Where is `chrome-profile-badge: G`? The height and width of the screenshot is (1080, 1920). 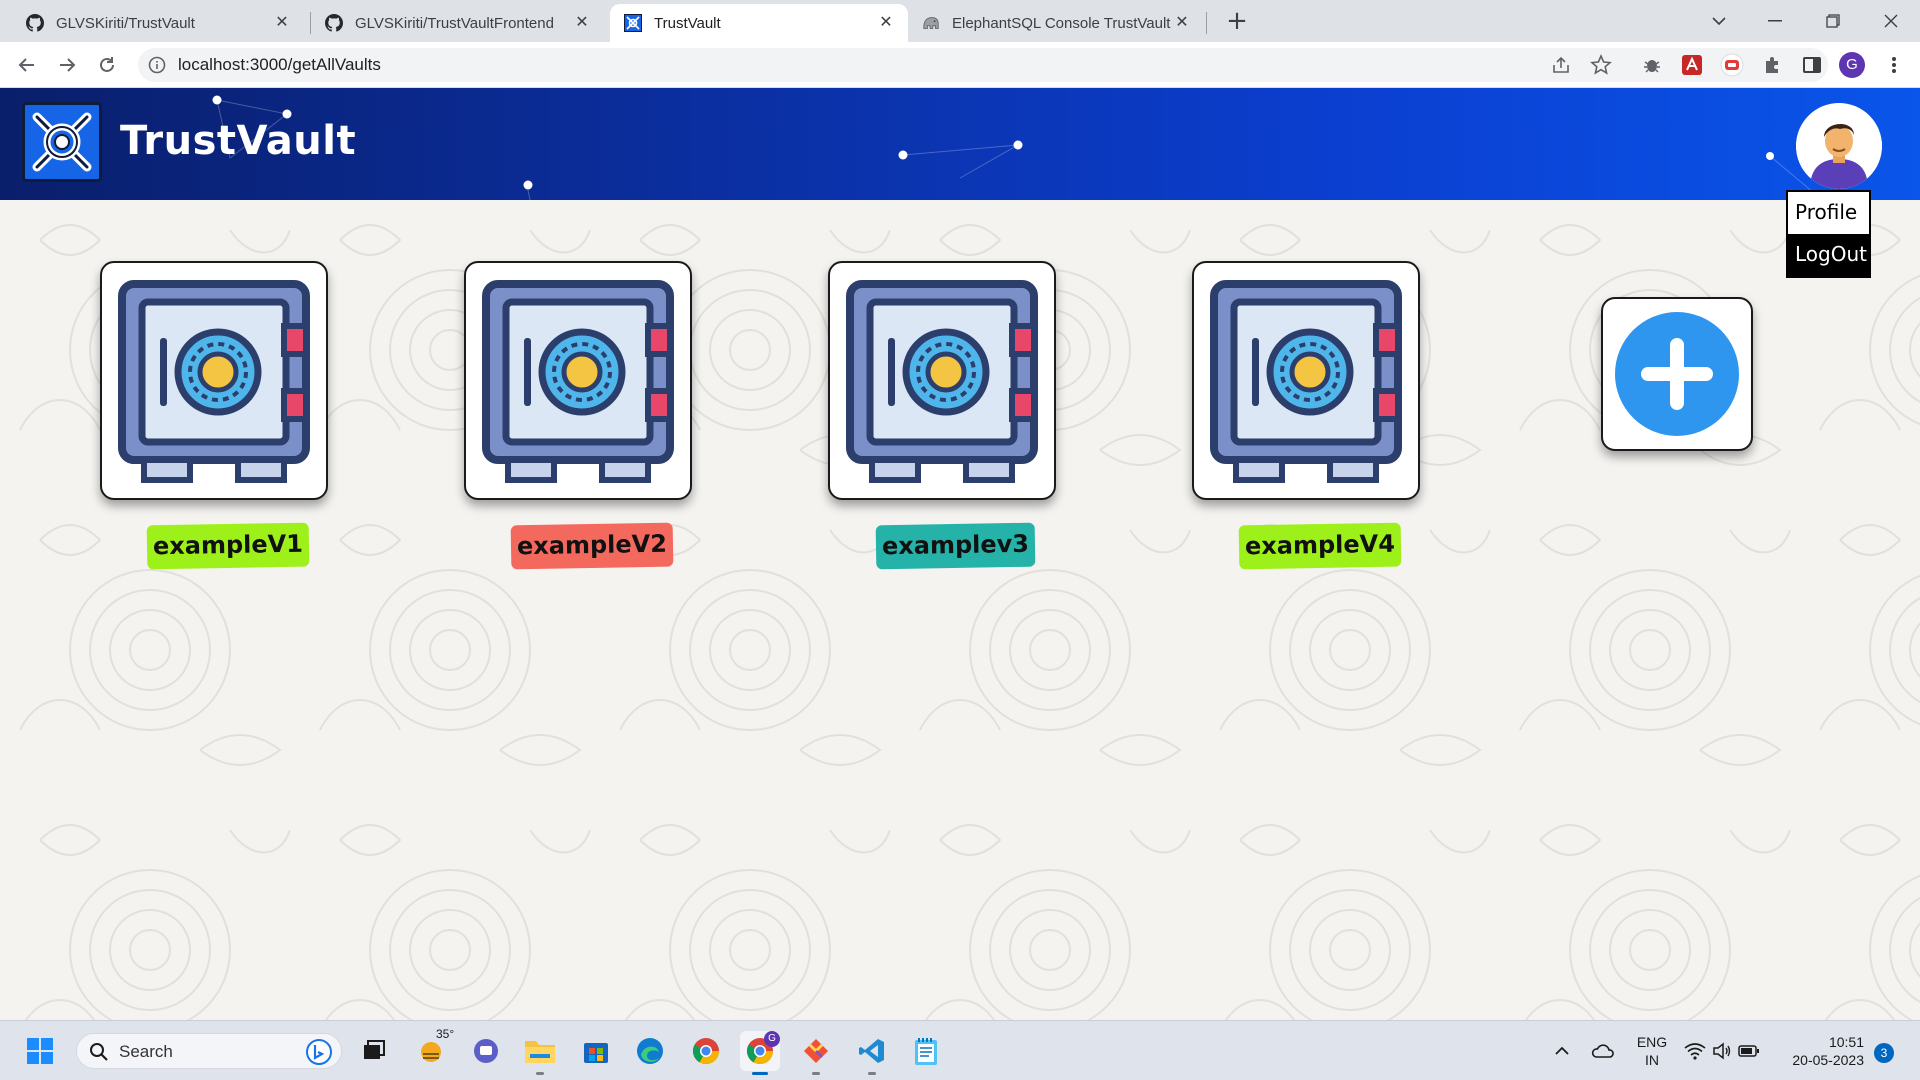 chrome-profile-badge: G is located at coordinates (772, 1039).